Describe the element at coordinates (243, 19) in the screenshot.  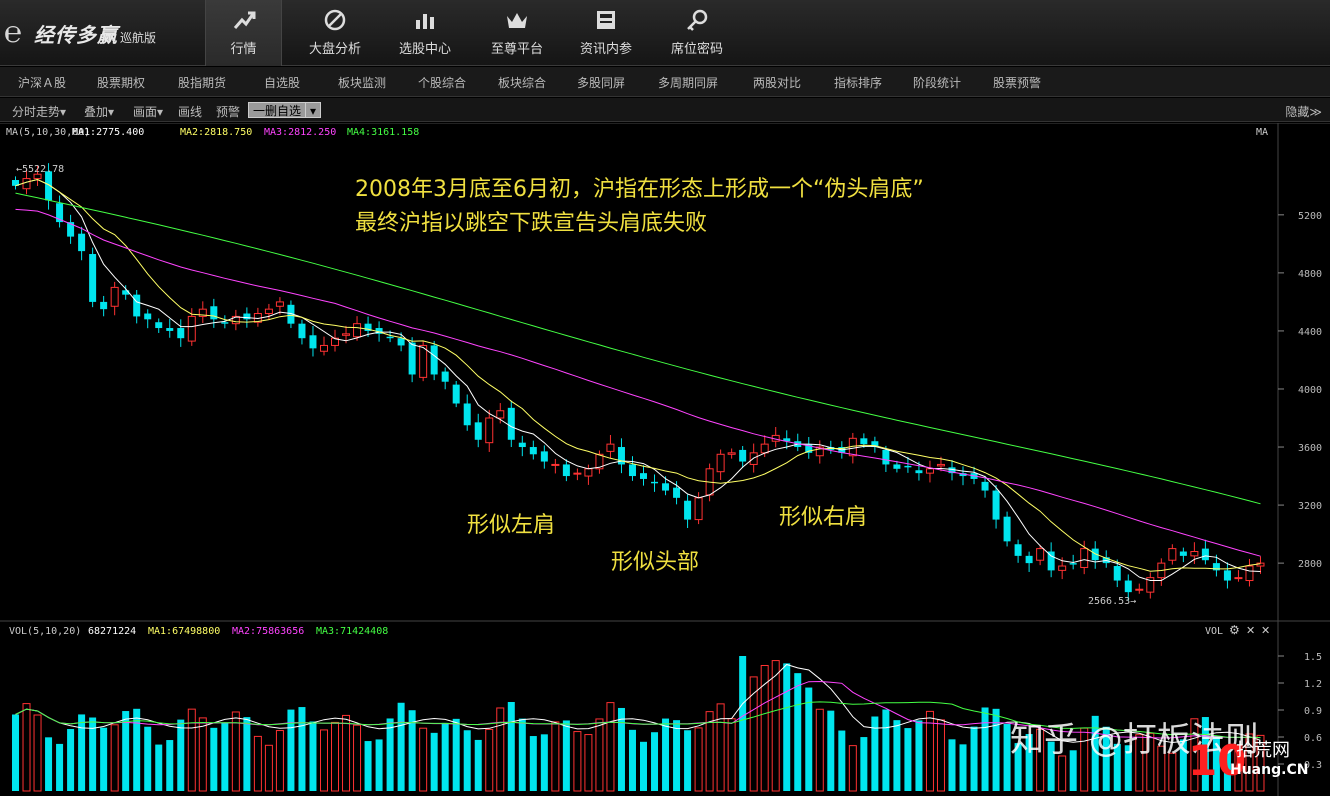
I see `trend-icon` at that location.